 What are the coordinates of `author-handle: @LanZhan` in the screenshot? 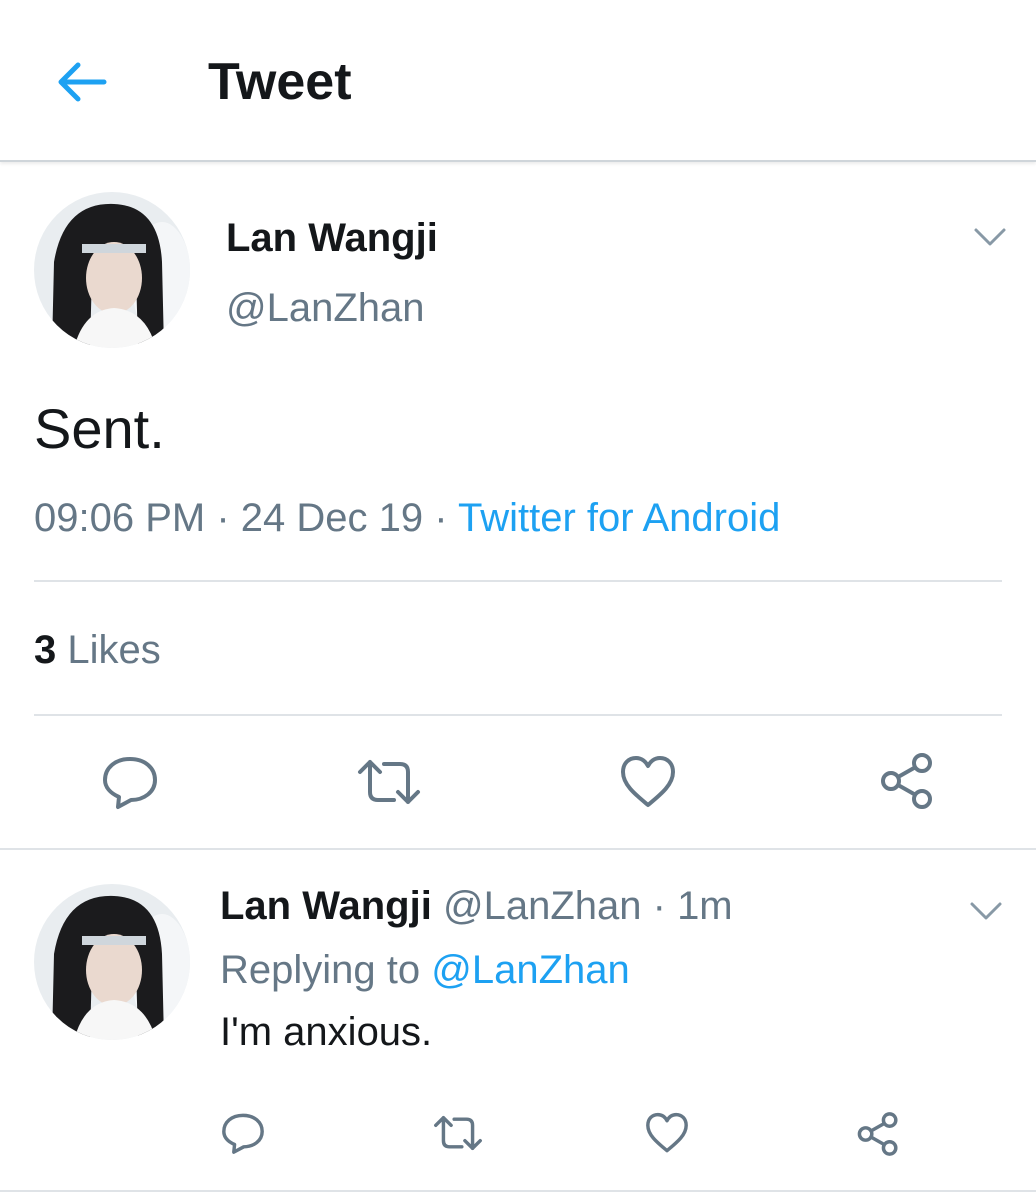 It's located at (325, 308).